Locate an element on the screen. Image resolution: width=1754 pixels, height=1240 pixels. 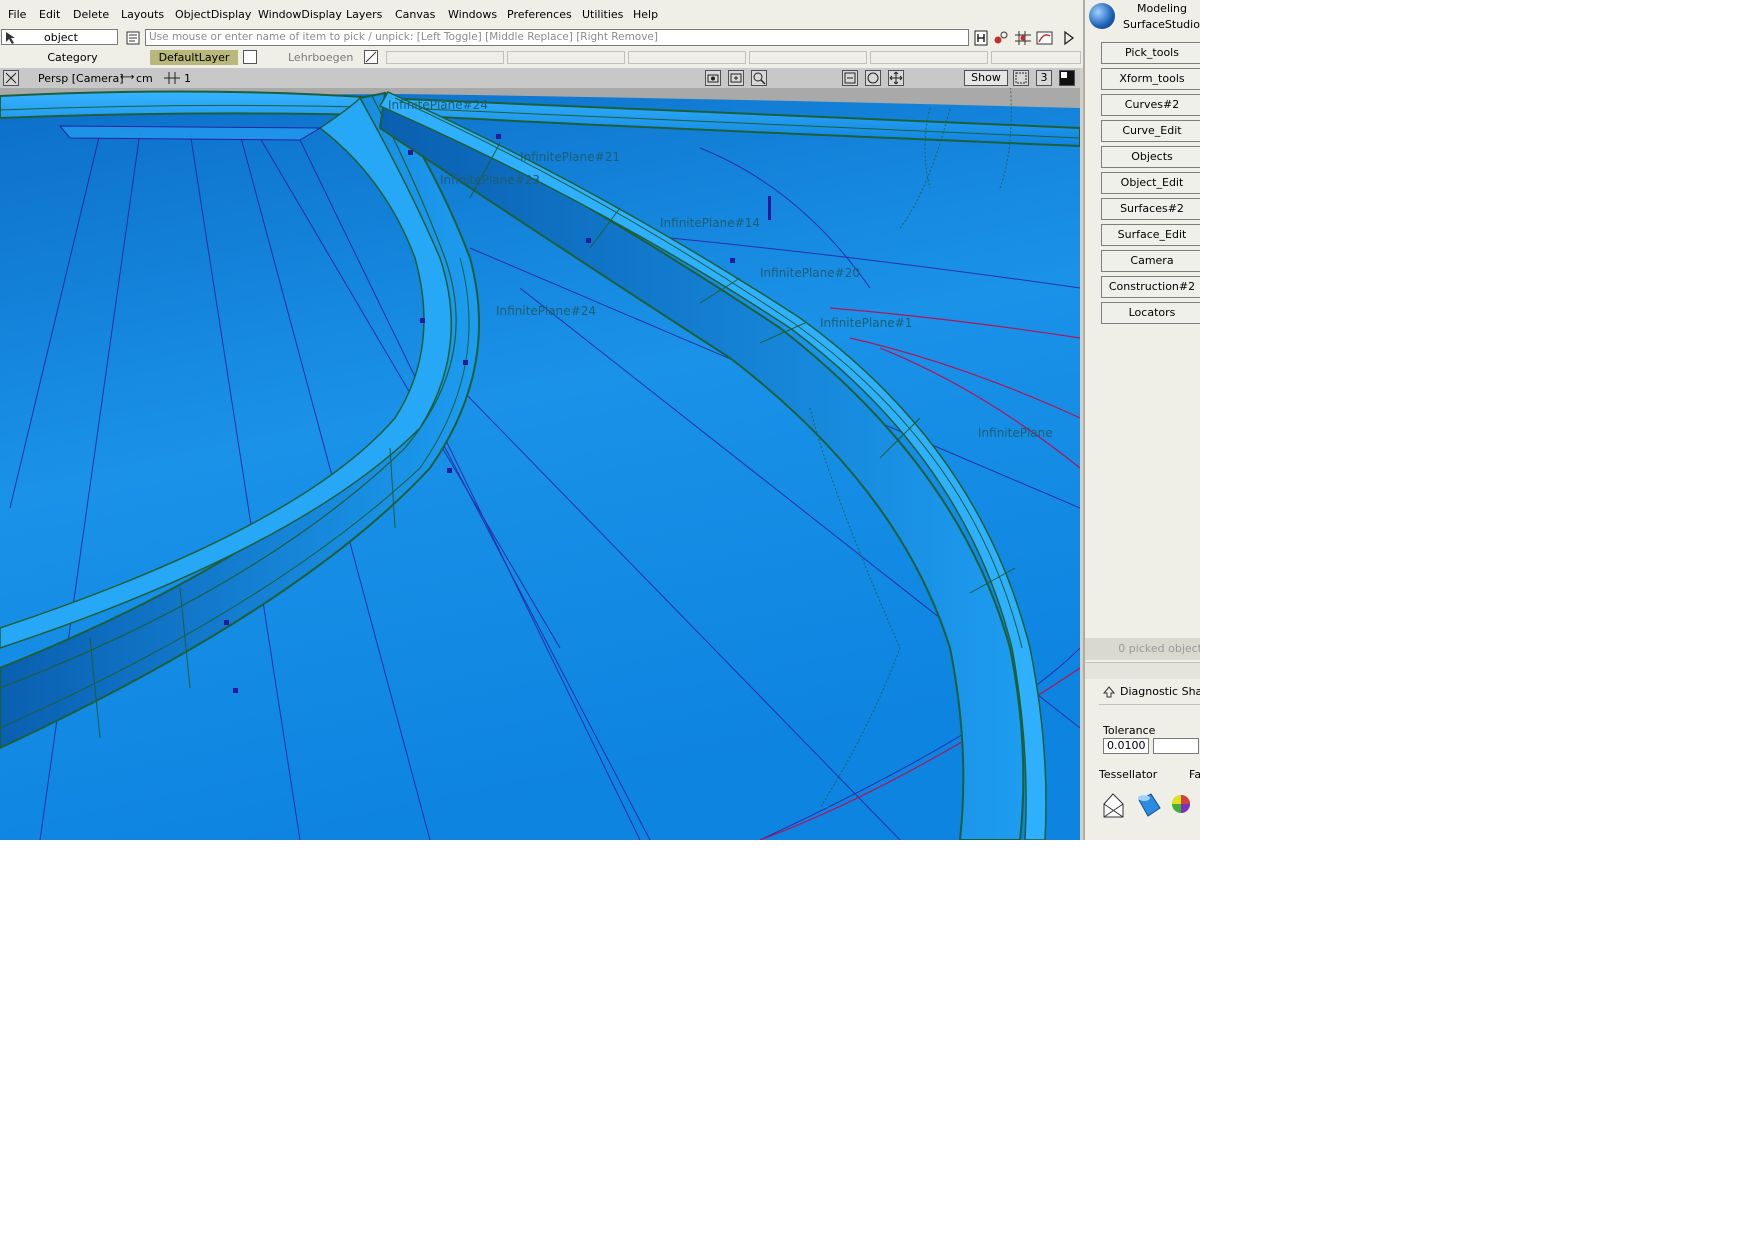
diagonal-icon is located at coordinates (371, 57).